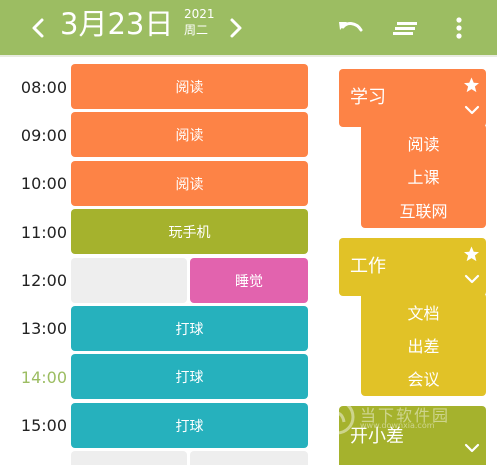 The height and width of the screenshot is (465, 497). What do you see at coordinates (423, 347) in the screenshot?
I see `category-item: 出差` at bounding box center [423, 347].